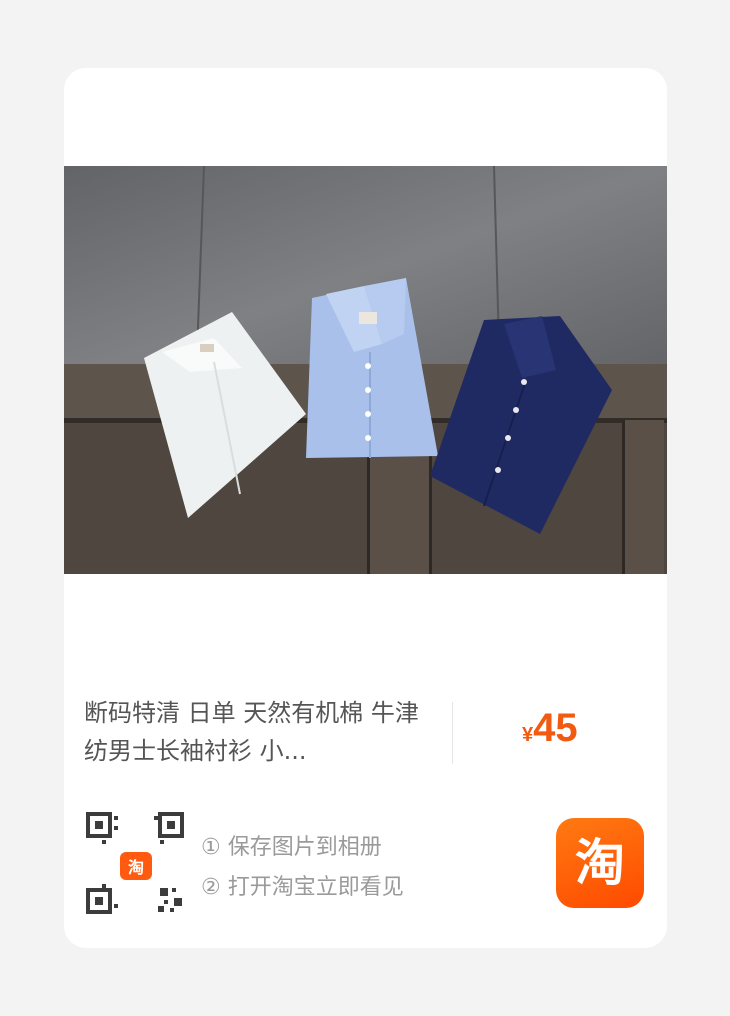  I want to click on qr-code: 淘, so click(136, 864).